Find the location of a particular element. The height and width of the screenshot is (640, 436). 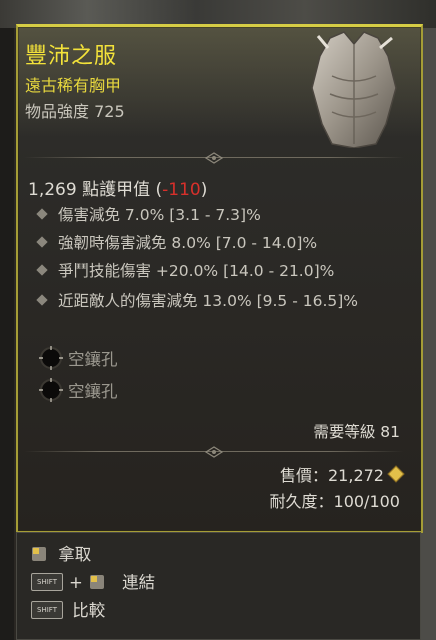

armor-value-text: 1,269 點護甲值 is located at coordinates (89, 190).